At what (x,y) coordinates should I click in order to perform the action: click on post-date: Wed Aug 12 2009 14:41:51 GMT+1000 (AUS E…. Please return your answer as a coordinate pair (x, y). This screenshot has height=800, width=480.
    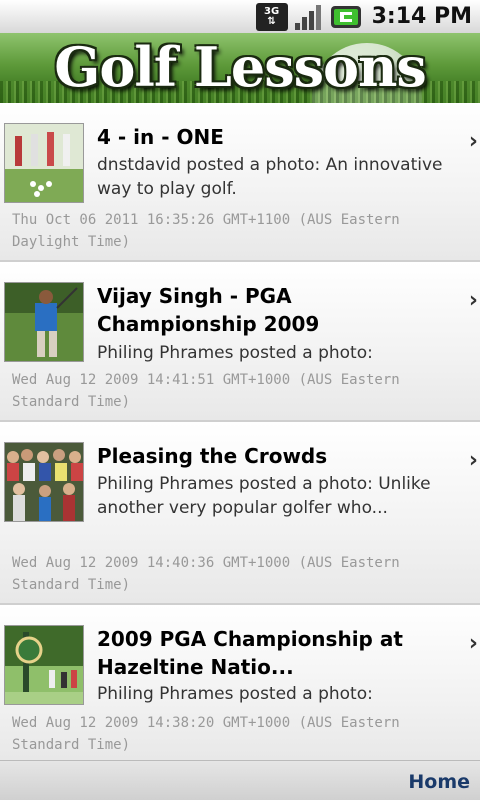
    Looking at the image, I should click on (206, 391).